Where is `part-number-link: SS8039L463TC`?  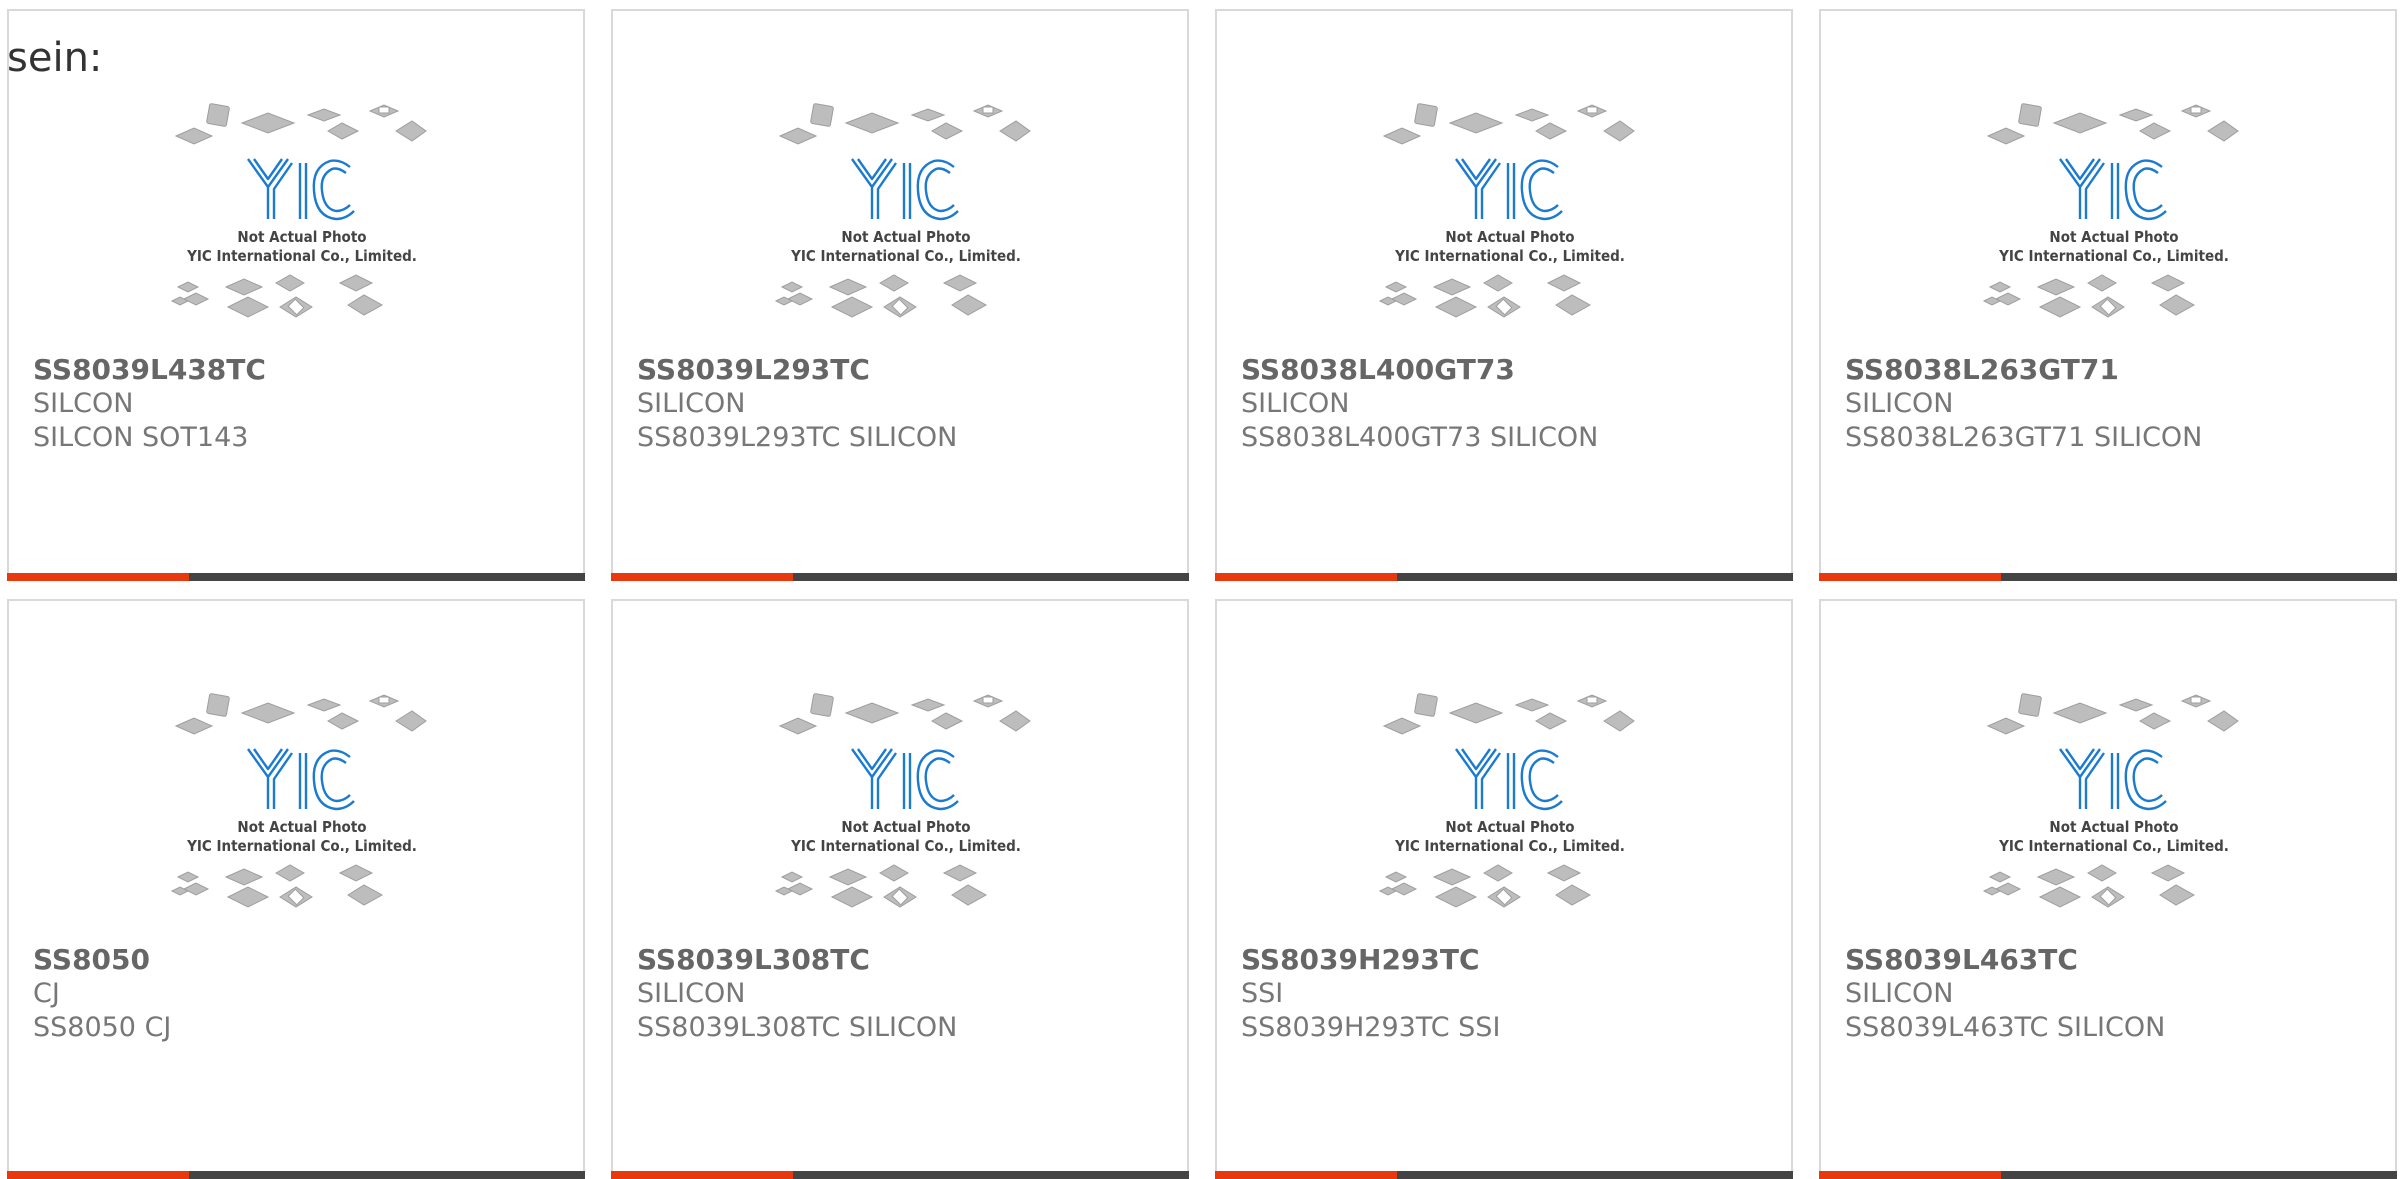 part-number-link: SS8039L463TC is located at coordinates (2112, 959).